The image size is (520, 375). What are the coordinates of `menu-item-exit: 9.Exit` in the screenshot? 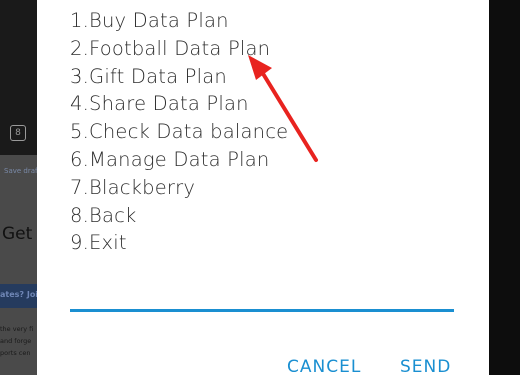 It's located at (98, 243).